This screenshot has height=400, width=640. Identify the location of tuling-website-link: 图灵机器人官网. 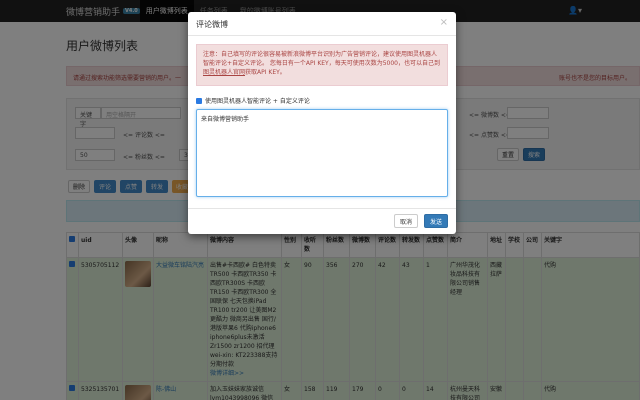
(224, 72).